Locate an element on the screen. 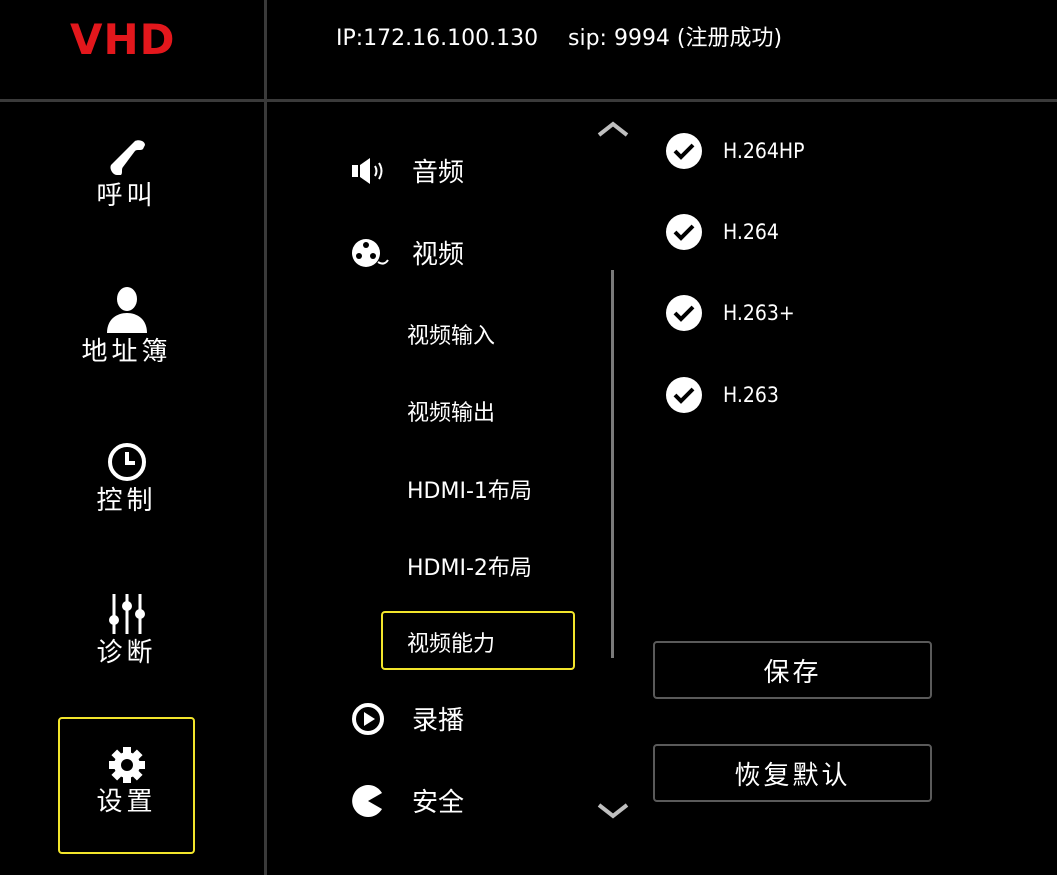 The height and width of the screenshot is (875, 1057). submenu-video-capability-label: 视频能力 is located at coordinates (451, 644).